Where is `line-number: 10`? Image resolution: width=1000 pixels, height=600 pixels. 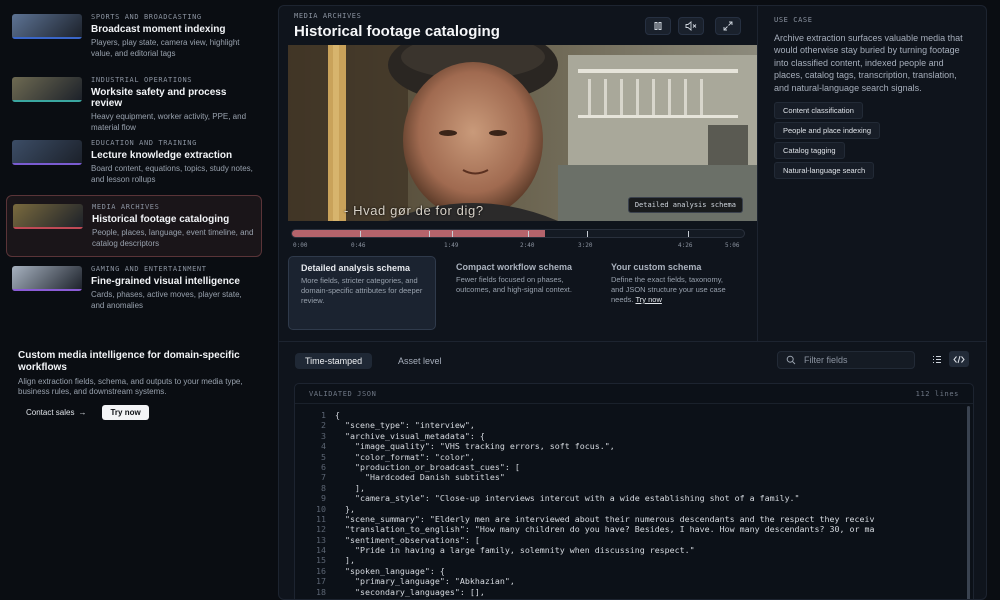 line-number: 10 is located at coordinates (321, 508).